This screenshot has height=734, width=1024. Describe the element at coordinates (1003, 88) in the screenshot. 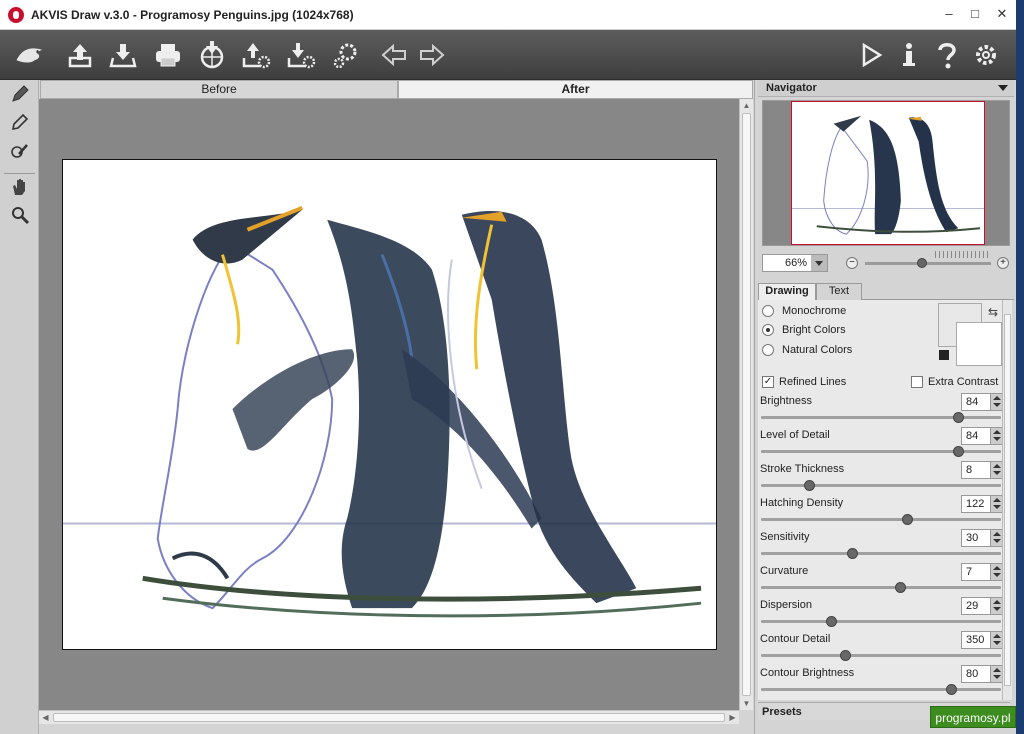

I see `collapse-arrow-icon` at that location.